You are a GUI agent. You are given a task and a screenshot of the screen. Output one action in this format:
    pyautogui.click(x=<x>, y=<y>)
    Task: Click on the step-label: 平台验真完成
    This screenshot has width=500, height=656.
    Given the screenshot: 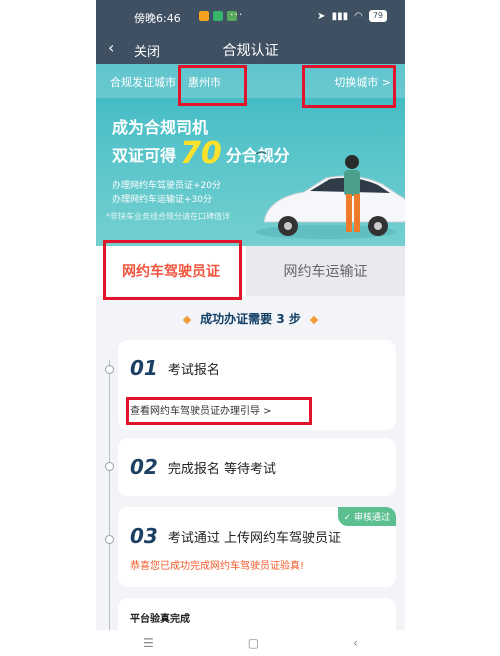 What is the action you would take?
    pyautogui.click(x=160, y=619)
    